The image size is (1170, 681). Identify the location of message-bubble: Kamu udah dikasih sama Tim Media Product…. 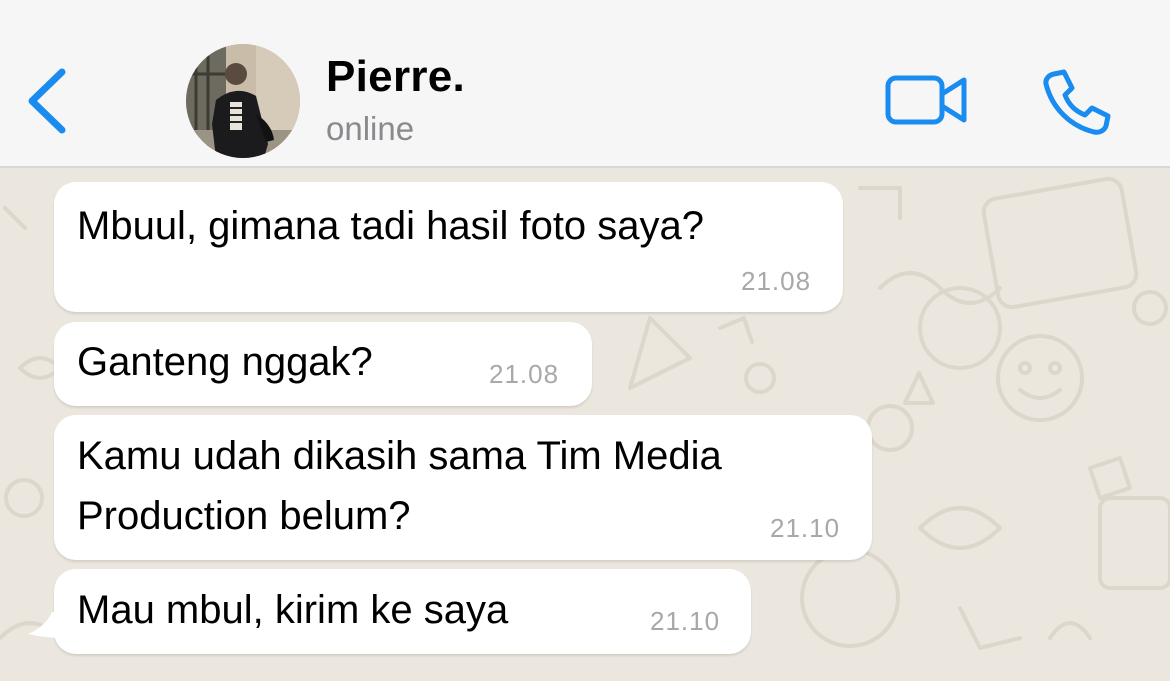
(463, 487).